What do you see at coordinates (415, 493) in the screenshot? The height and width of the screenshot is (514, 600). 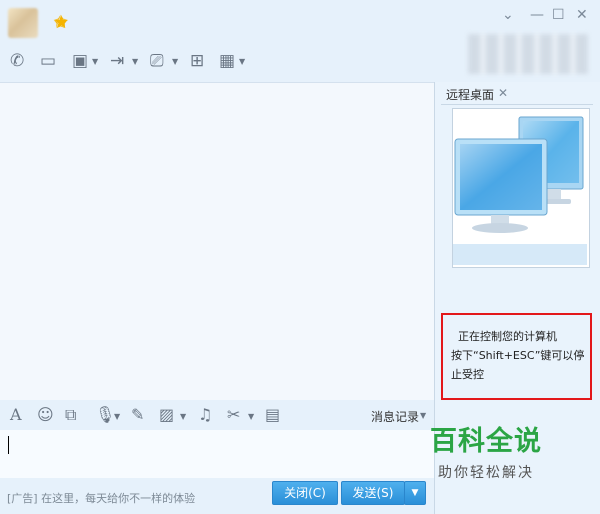 I see `send-options-button: ▼` at bounding box center [415, 493].